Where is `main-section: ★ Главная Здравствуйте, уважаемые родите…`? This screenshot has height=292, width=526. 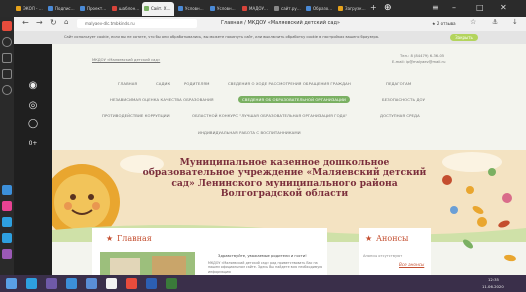 main-section: ★ Главная Здравствуйте, уважаемые родите… is located at coordinates (209, 251).